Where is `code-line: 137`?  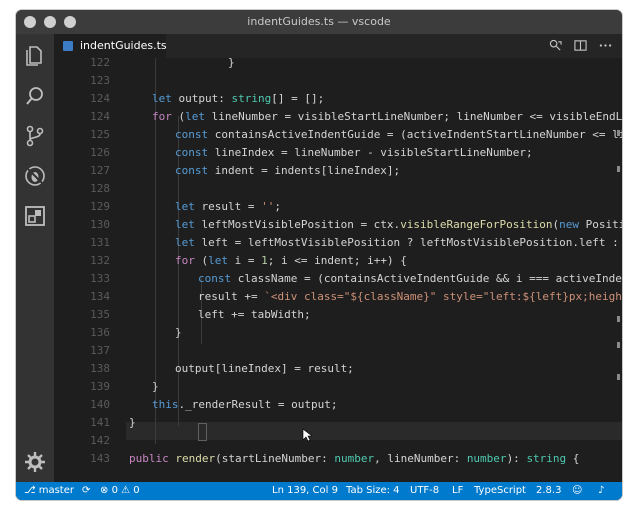 code-line: 137 is located at coordinates (338, 351).